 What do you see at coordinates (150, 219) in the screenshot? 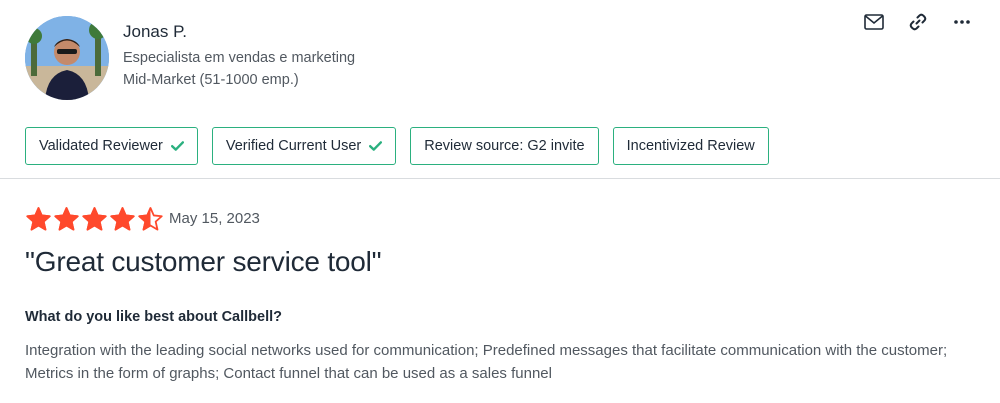
I see `star-half-icon` at bounding box center [150, 219].